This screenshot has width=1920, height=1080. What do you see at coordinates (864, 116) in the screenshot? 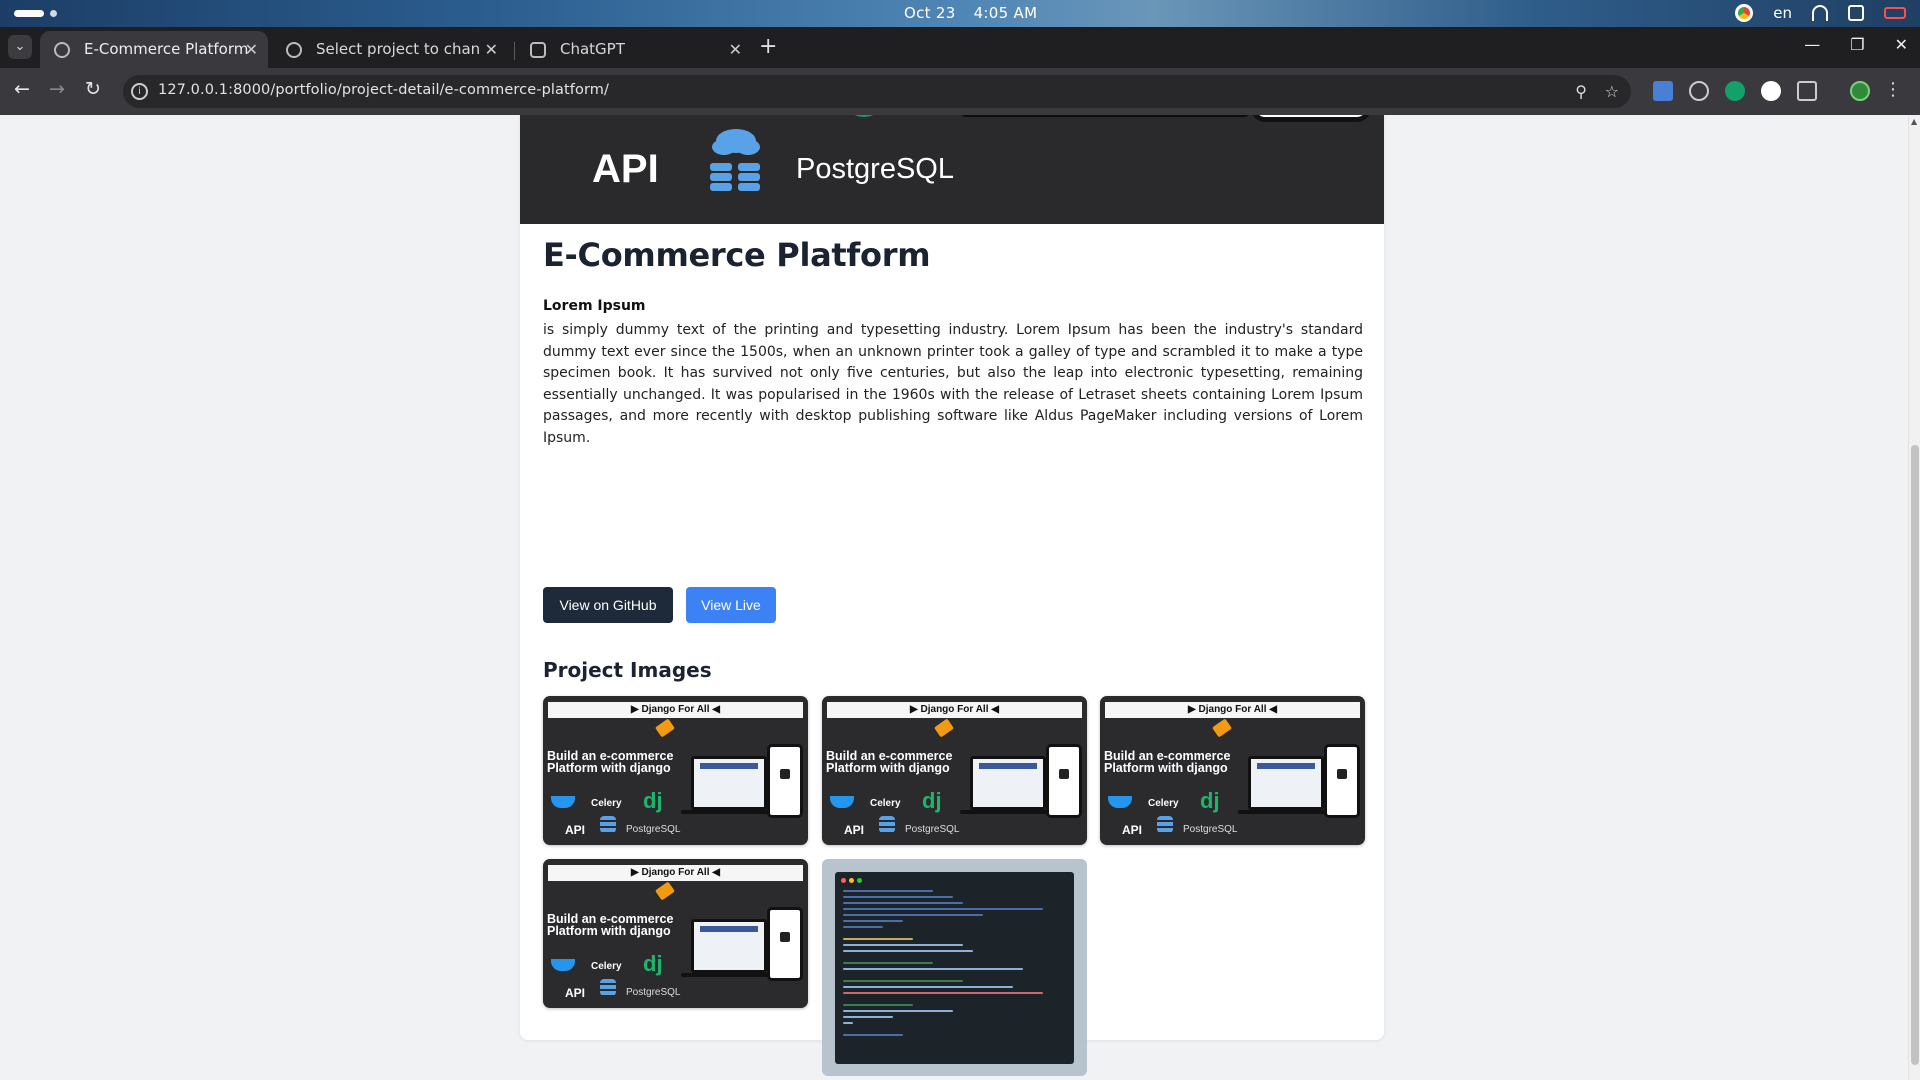
I see `django-logo-fragment` at bounding box center [864, 116].